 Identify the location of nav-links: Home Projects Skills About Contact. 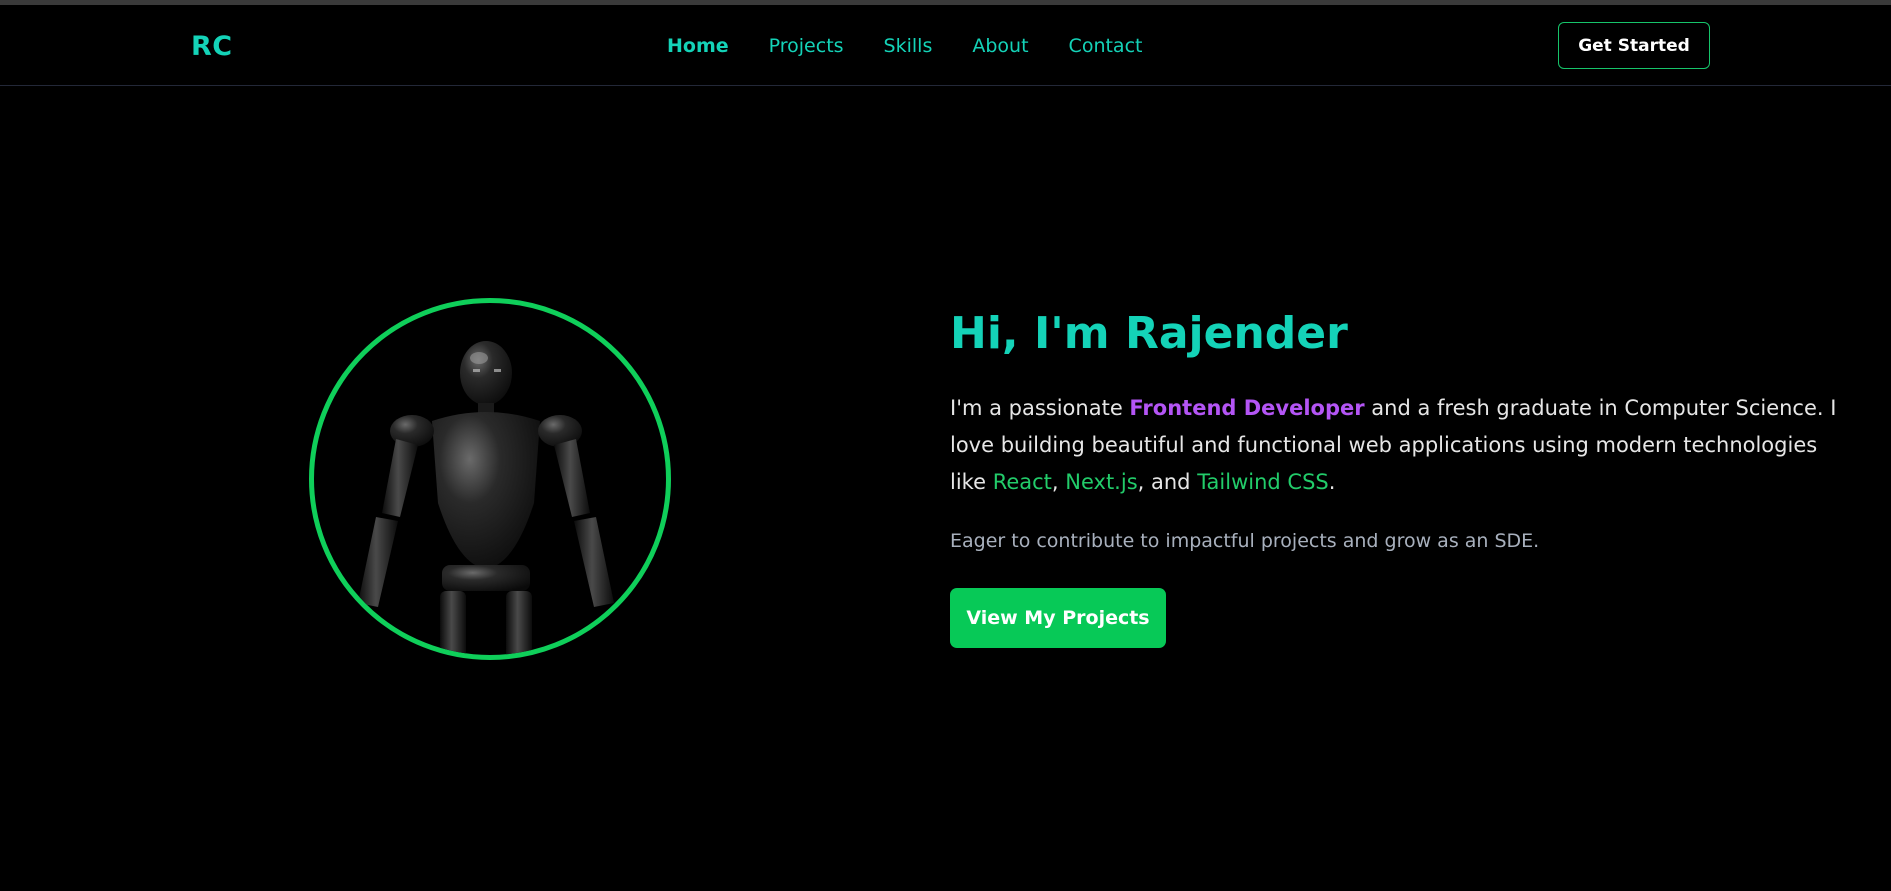
(924, 46).